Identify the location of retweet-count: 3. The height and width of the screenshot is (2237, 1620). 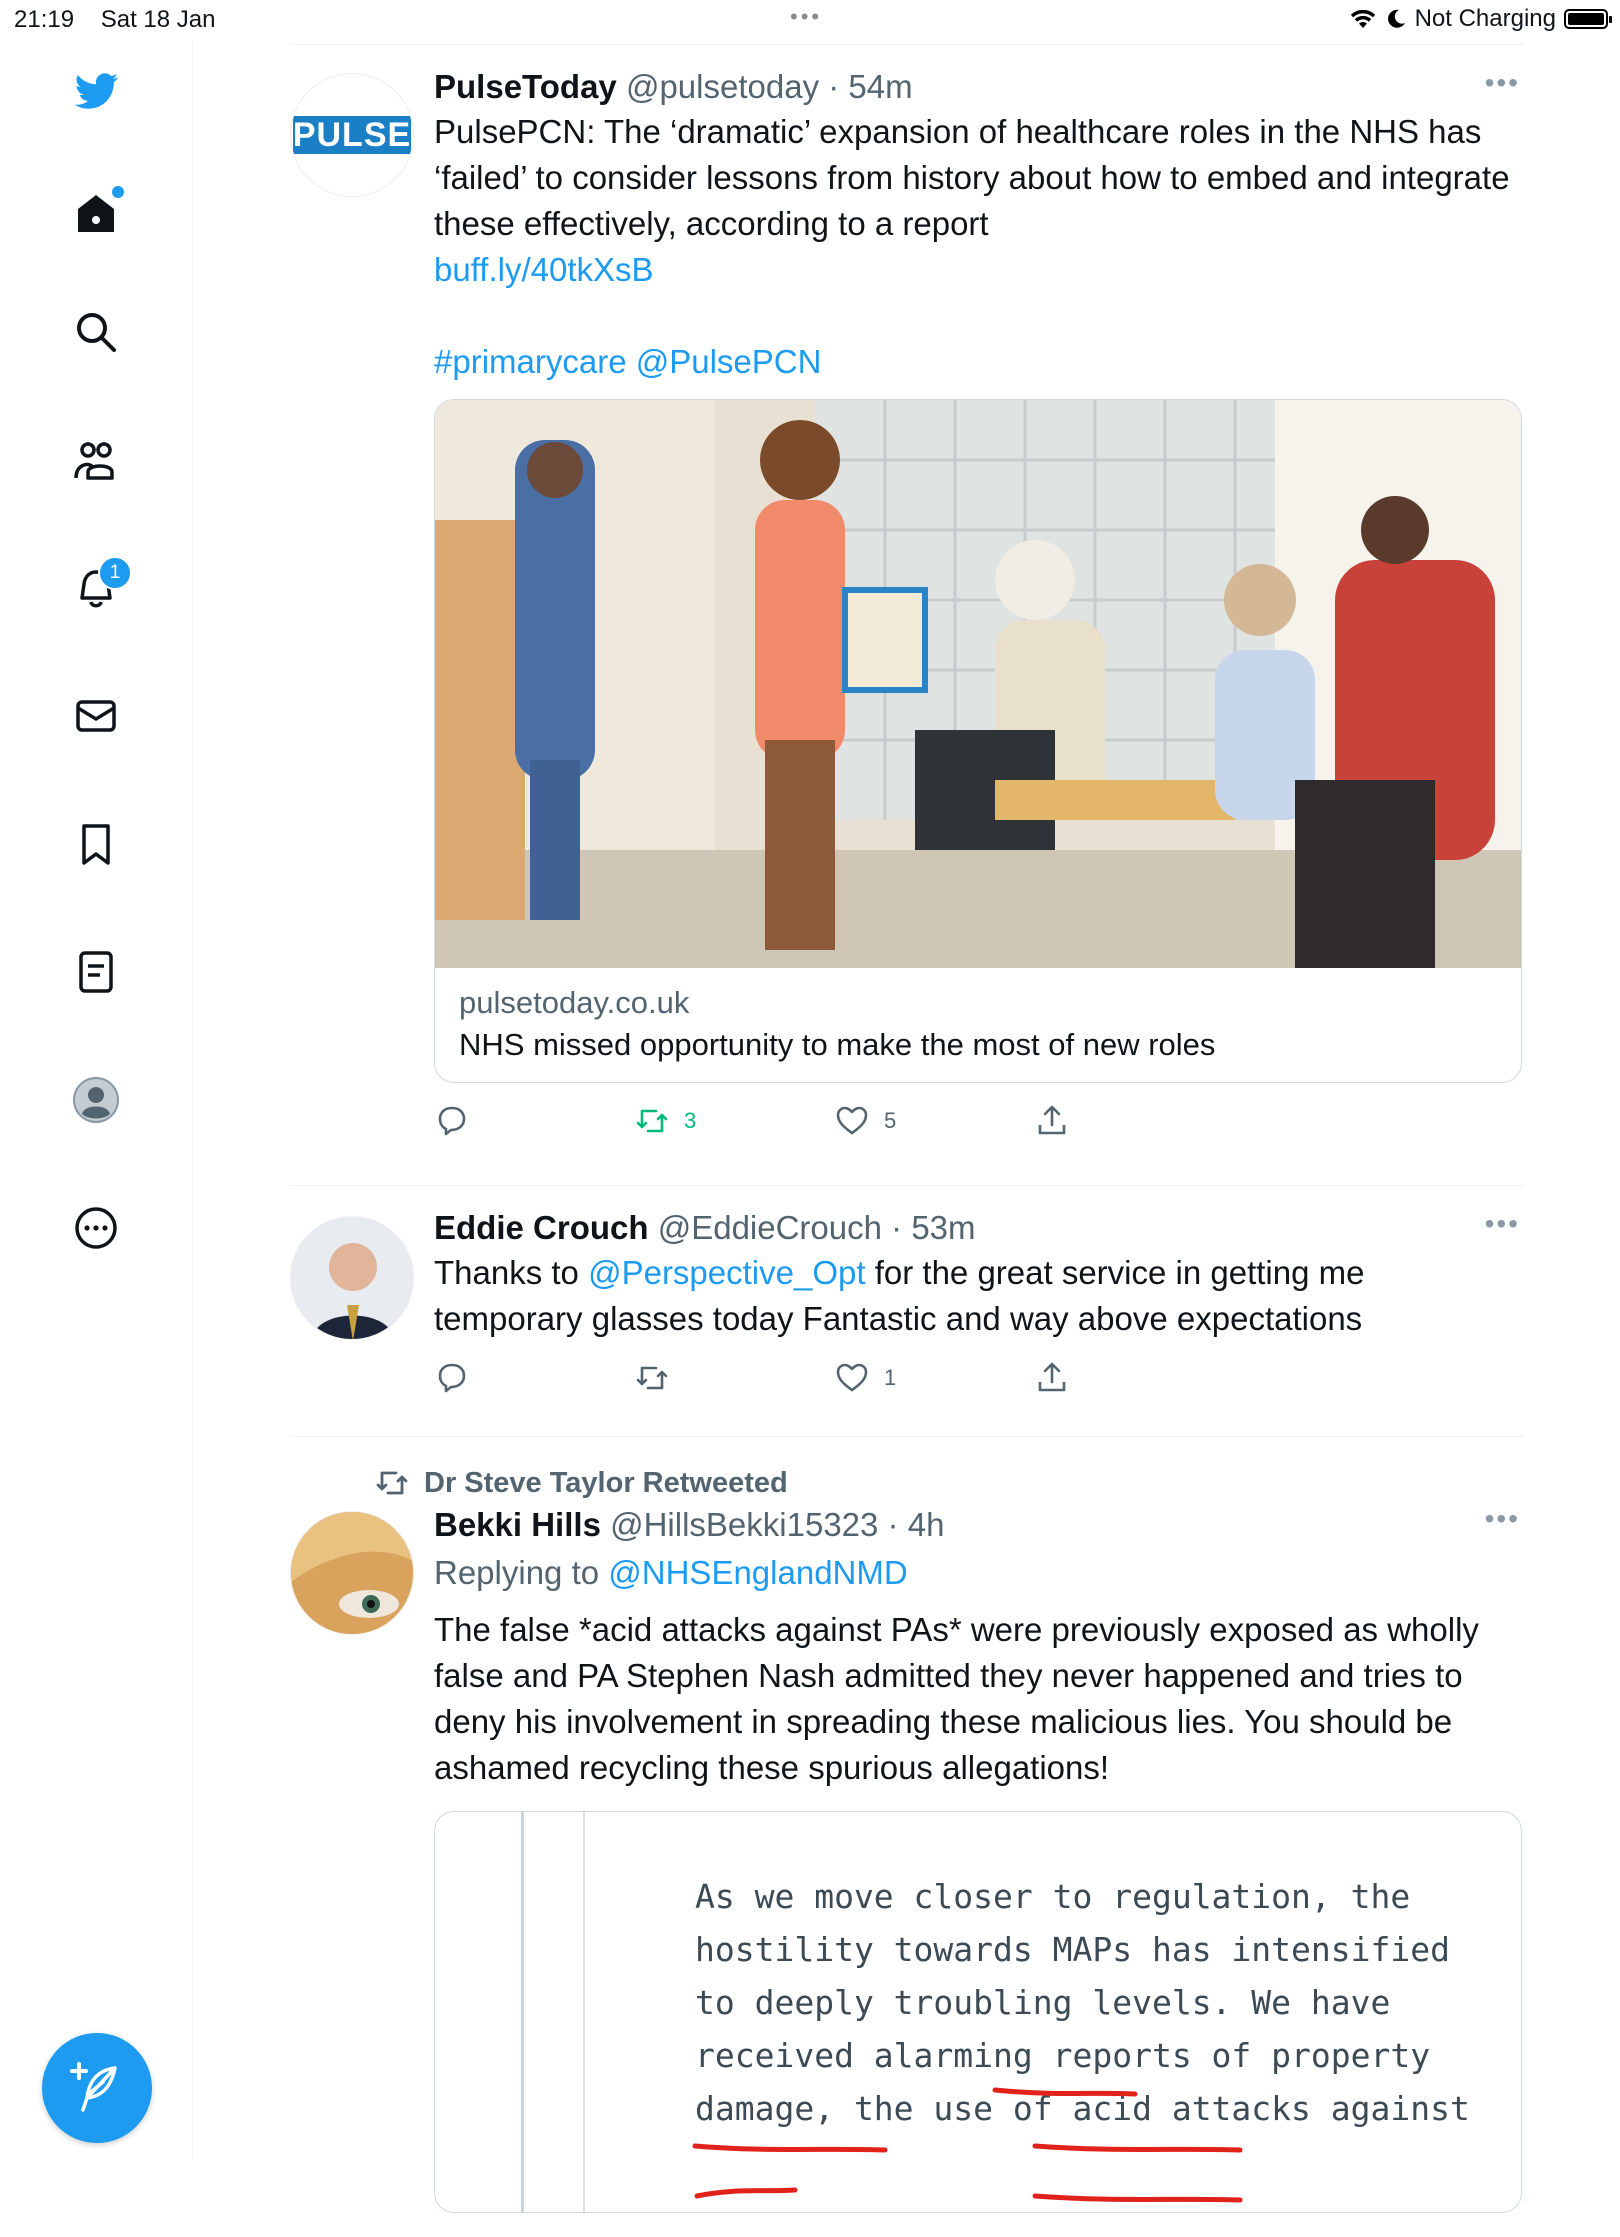
(690, 1120).